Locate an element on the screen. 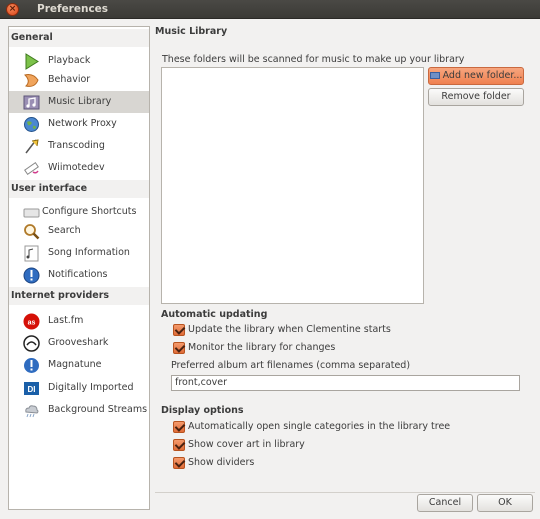 The height and width of the screenshot is (519, 540). transcoding-icon is located at coordinates (32, 146).